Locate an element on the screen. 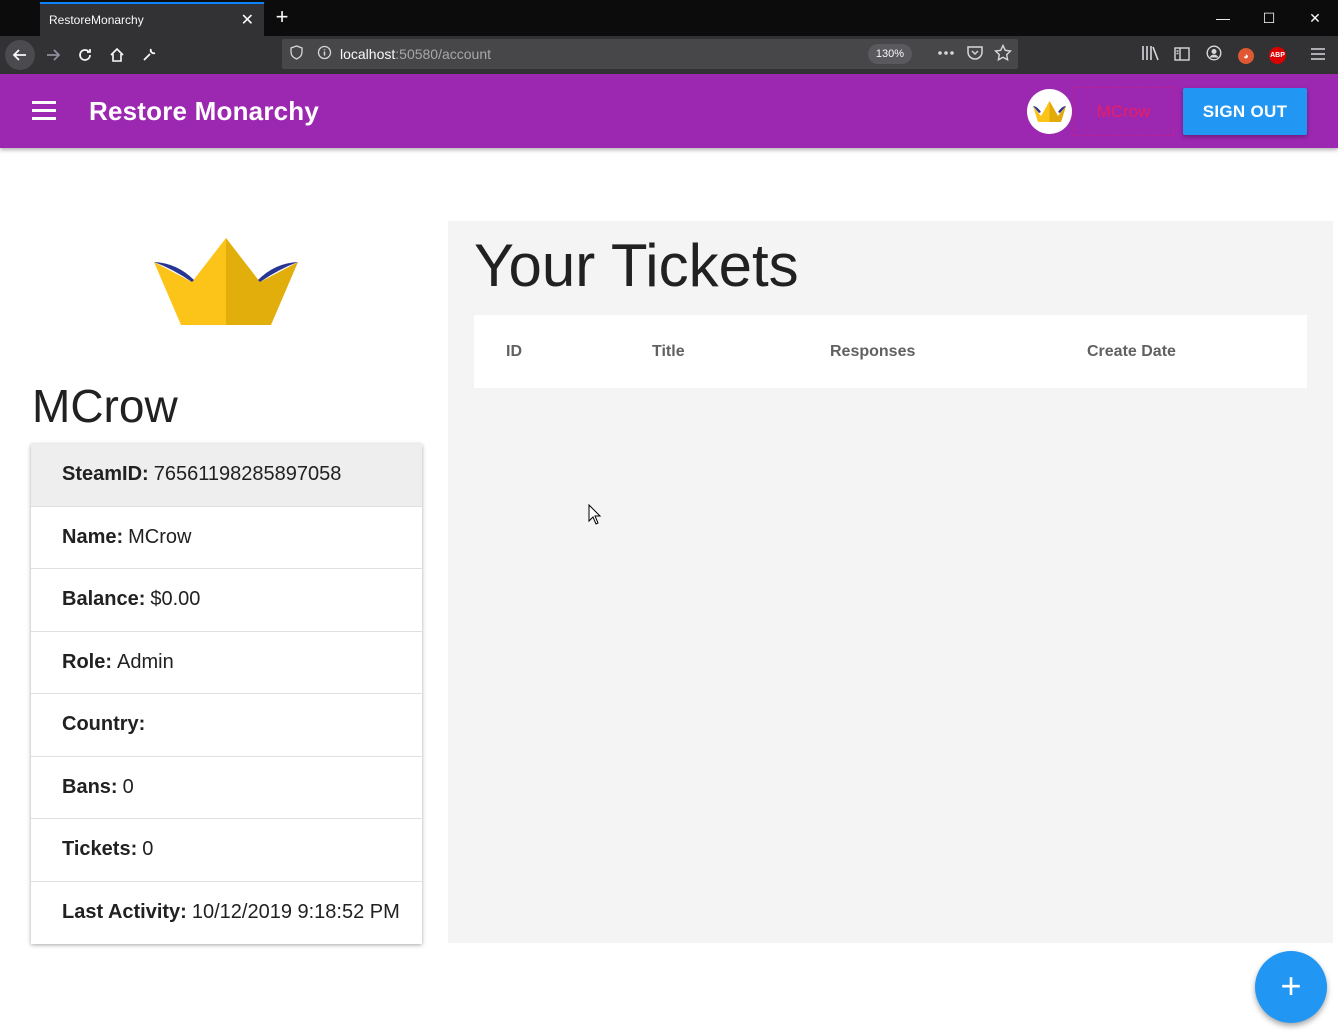 The height and width of the screenshot is (1034, 1338). window-close-button: ✕ is located at coordinates (1315, 18).